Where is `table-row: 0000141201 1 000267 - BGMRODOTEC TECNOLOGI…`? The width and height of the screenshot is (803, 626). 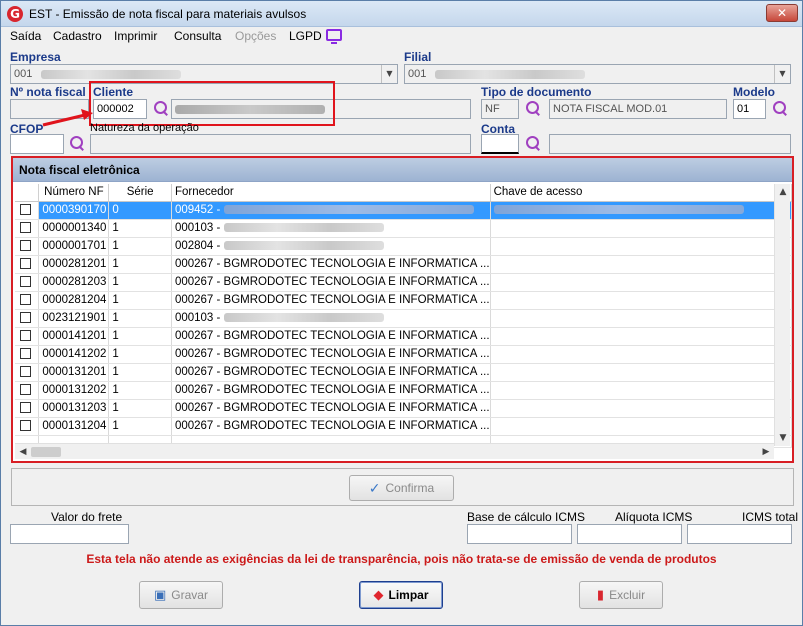
table-row: 0000141201 1 000267 - BGMRODOTEC TECNOLOGI… is located at coordinates (404, 336).